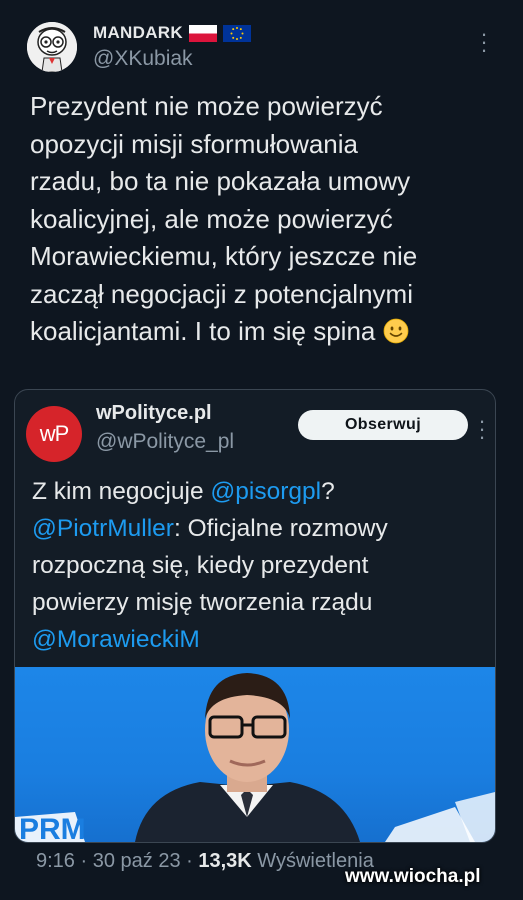  Describe the element at coordinates (206, 106) in the screenshot. I see `tweet-line: Prezydent nie może powierzyć` at that location.